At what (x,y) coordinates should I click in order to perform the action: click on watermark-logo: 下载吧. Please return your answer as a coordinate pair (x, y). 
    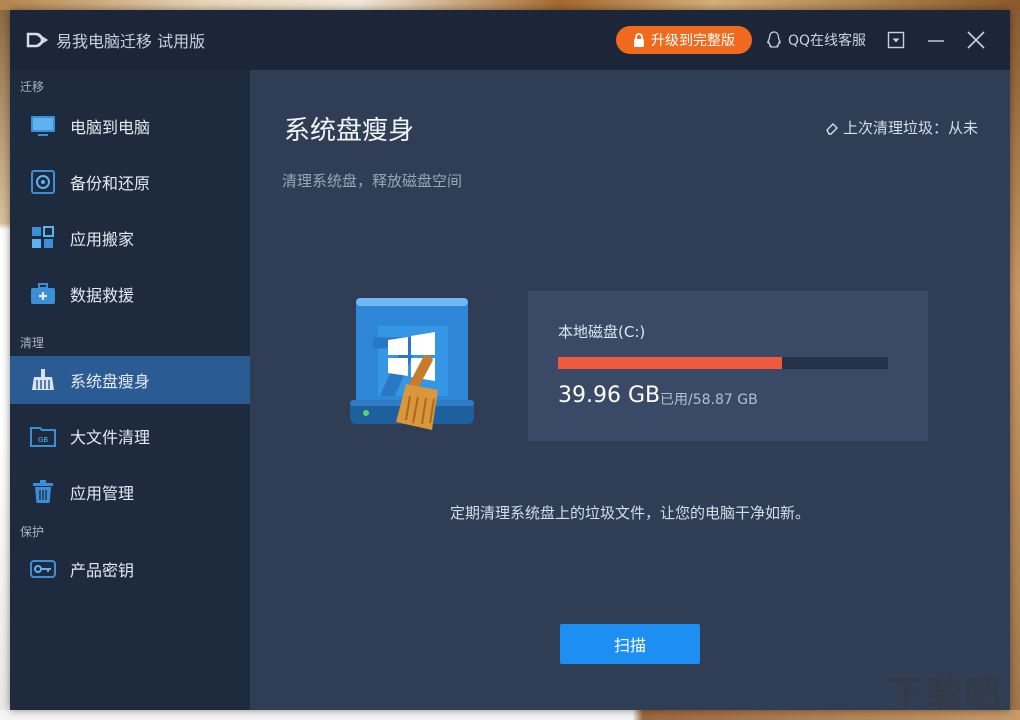
    Looking at the image, I should click on (947, 692).